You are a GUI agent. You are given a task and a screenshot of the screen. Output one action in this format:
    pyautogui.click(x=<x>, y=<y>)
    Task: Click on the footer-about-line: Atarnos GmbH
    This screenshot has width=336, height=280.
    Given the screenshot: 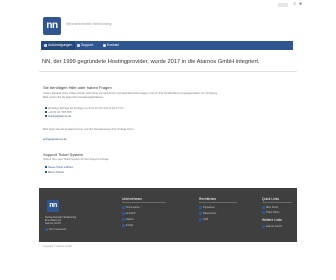 What is the action you would take?
    pyautogui.click(x=53, y=223)
    